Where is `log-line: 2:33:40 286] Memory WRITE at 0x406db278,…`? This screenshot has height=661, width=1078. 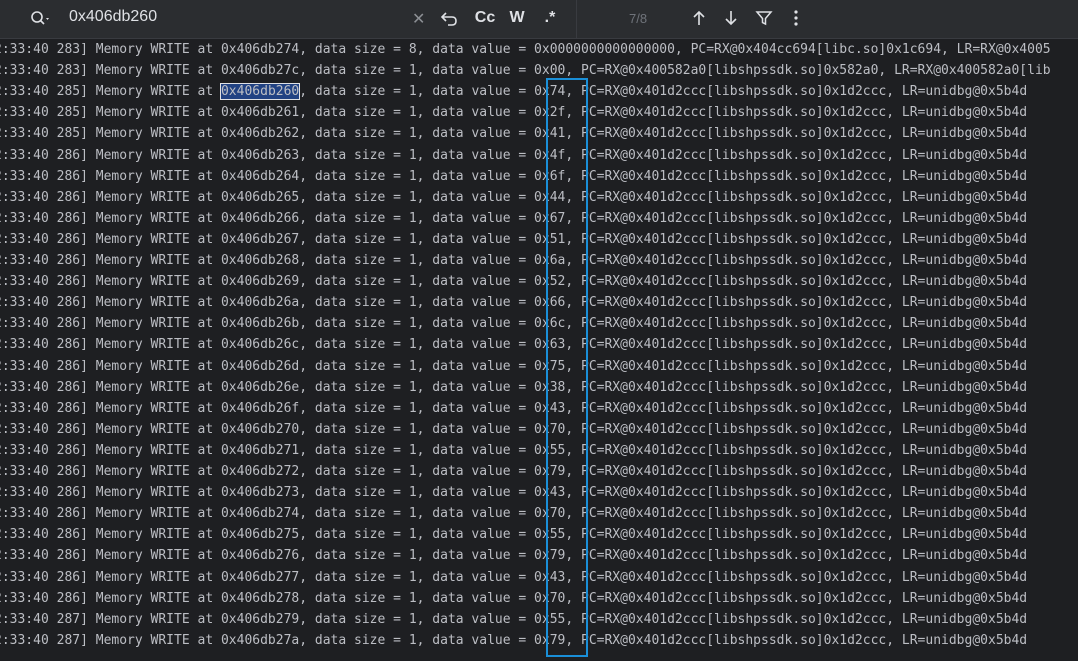
log-line: 2:33:40 286] Memory WRITE at 0x406db278,… is located at coordinates (513, 598).